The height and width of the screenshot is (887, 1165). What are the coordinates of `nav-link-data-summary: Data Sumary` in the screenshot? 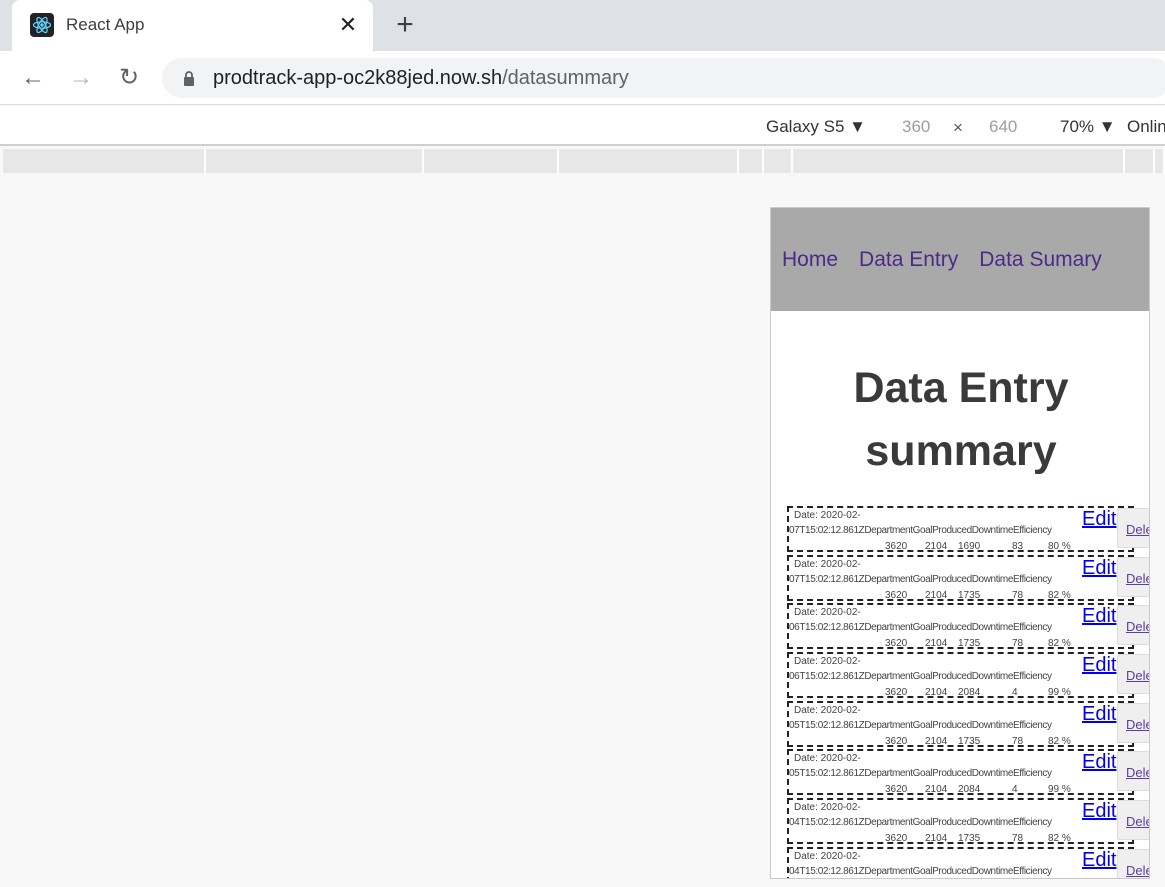 It's located at (1040, 260).